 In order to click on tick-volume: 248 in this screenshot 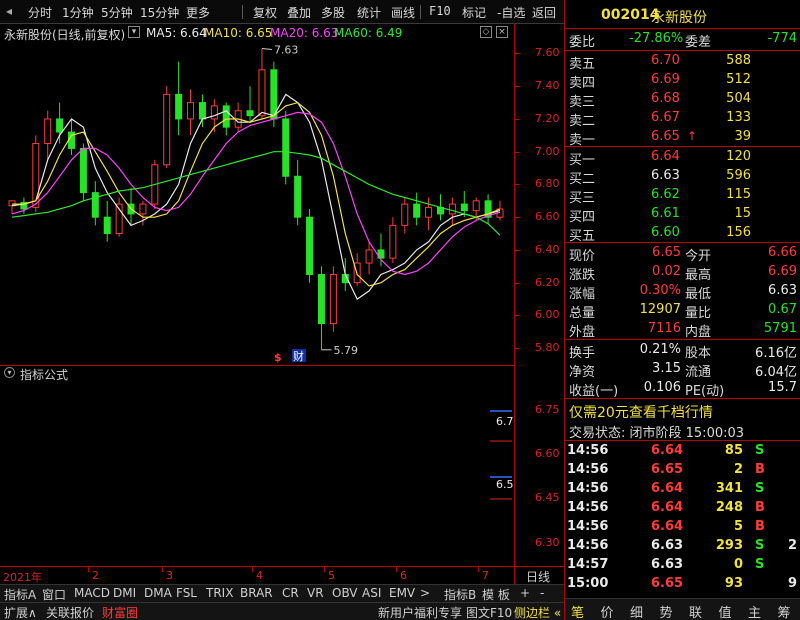, I will do `click(729, 507)`.